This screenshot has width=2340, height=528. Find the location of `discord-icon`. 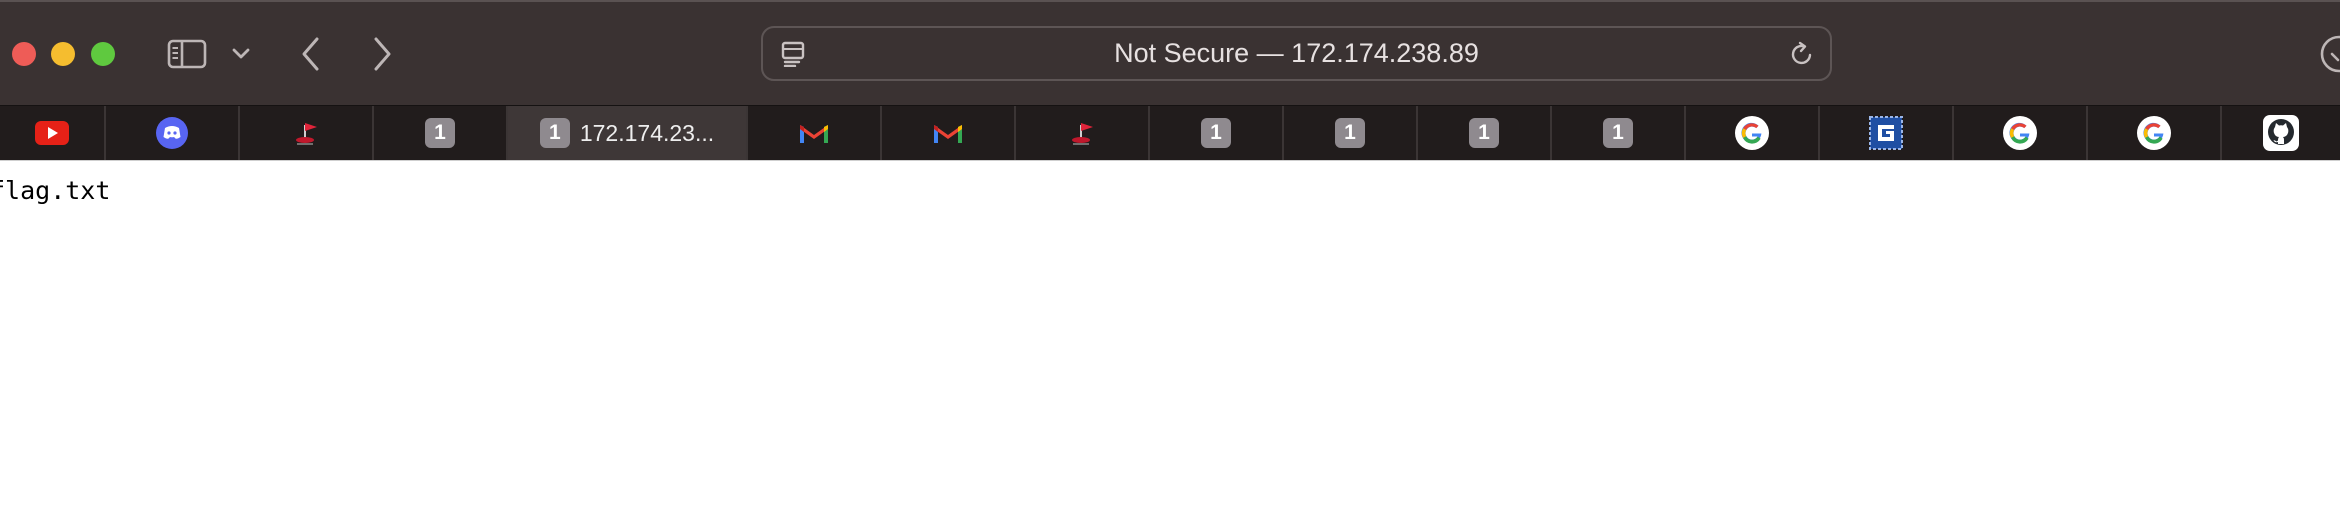

discord-icon is located at coordinates (172, 133).